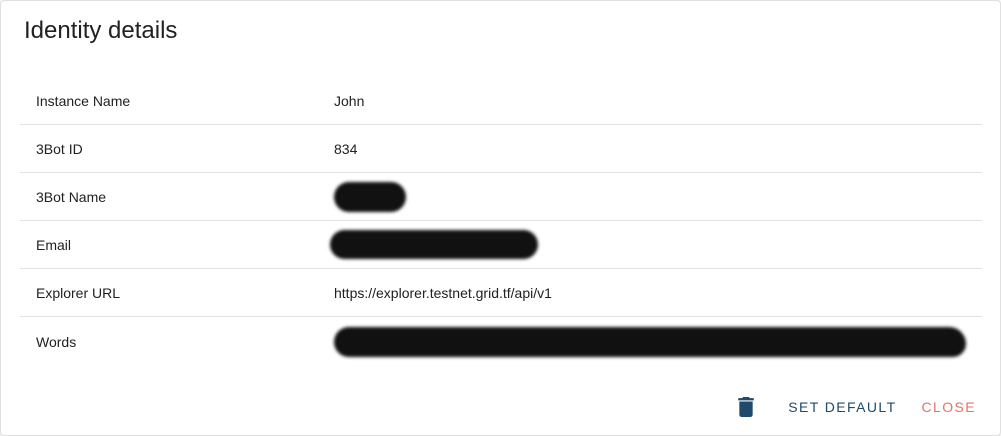 This screenshot has height=436, width=1001. I want to click on close-button: Close, so click(949, 407).